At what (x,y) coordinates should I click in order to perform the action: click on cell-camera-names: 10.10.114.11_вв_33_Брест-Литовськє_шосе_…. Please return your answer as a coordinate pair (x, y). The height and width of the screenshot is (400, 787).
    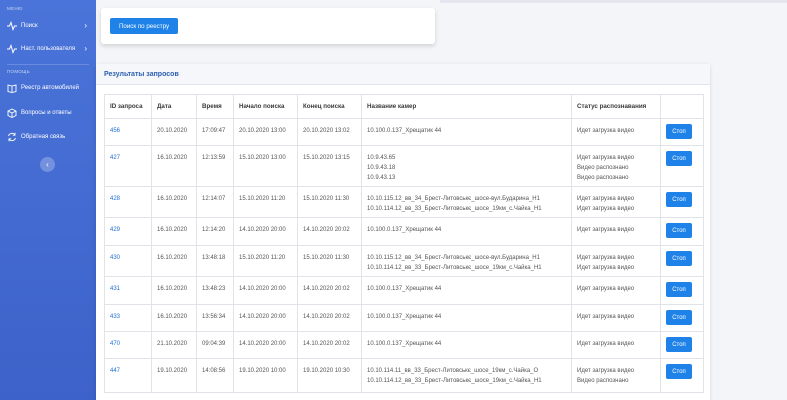
    Looking at the image, I should click on (466, 375).